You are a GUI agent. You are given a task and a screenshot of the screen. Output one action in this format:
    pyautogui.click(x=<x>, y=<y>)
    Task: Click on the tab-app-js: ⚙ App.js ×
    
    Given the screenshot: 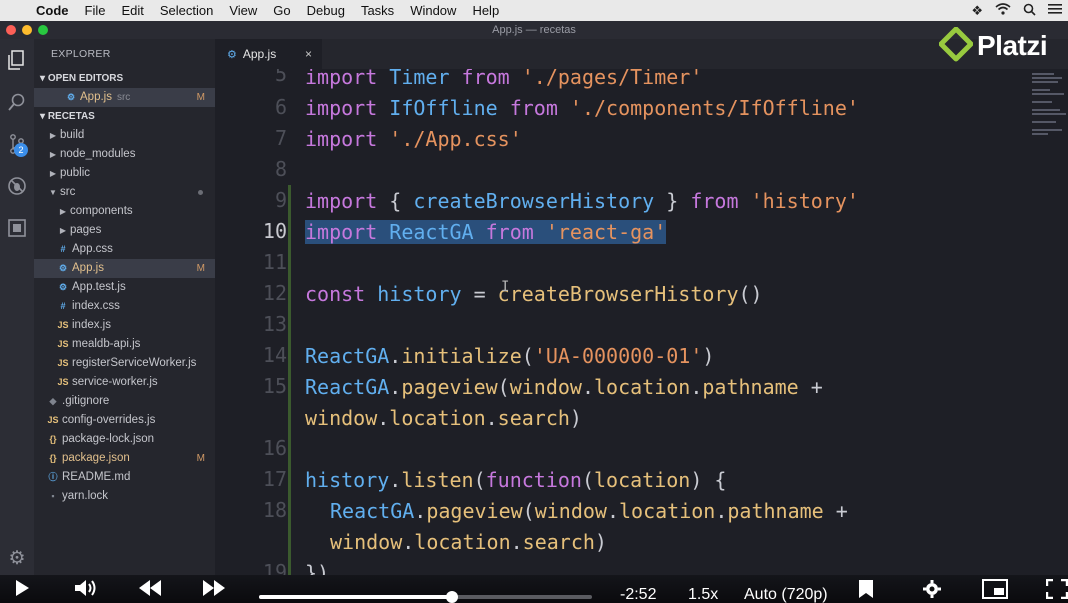 What is the action you would take?
    pyautogui.click(x=268, y=54)
    